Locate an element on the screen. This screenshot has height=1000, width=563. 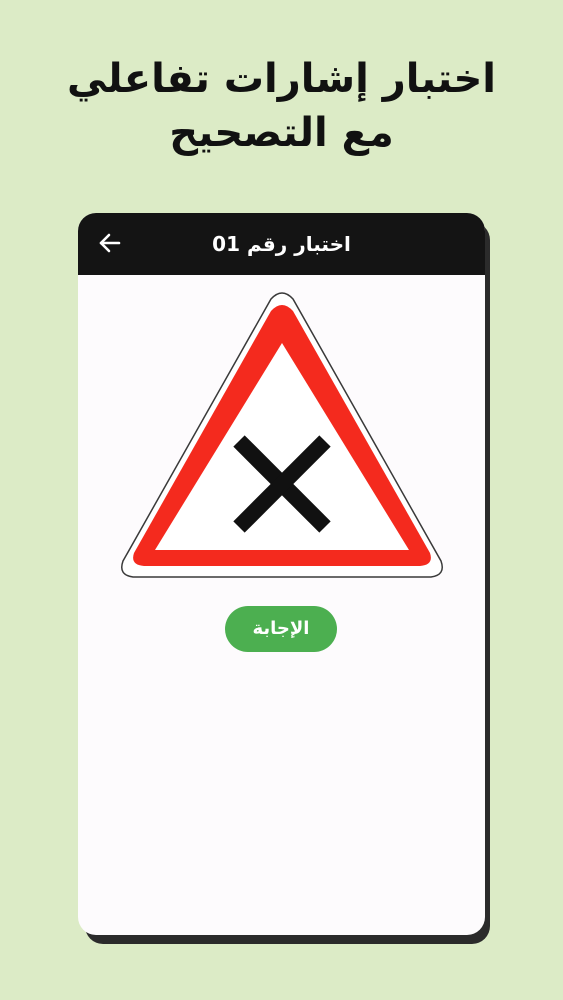
answer-button: الإجابة is located at coordinates (281, 629).